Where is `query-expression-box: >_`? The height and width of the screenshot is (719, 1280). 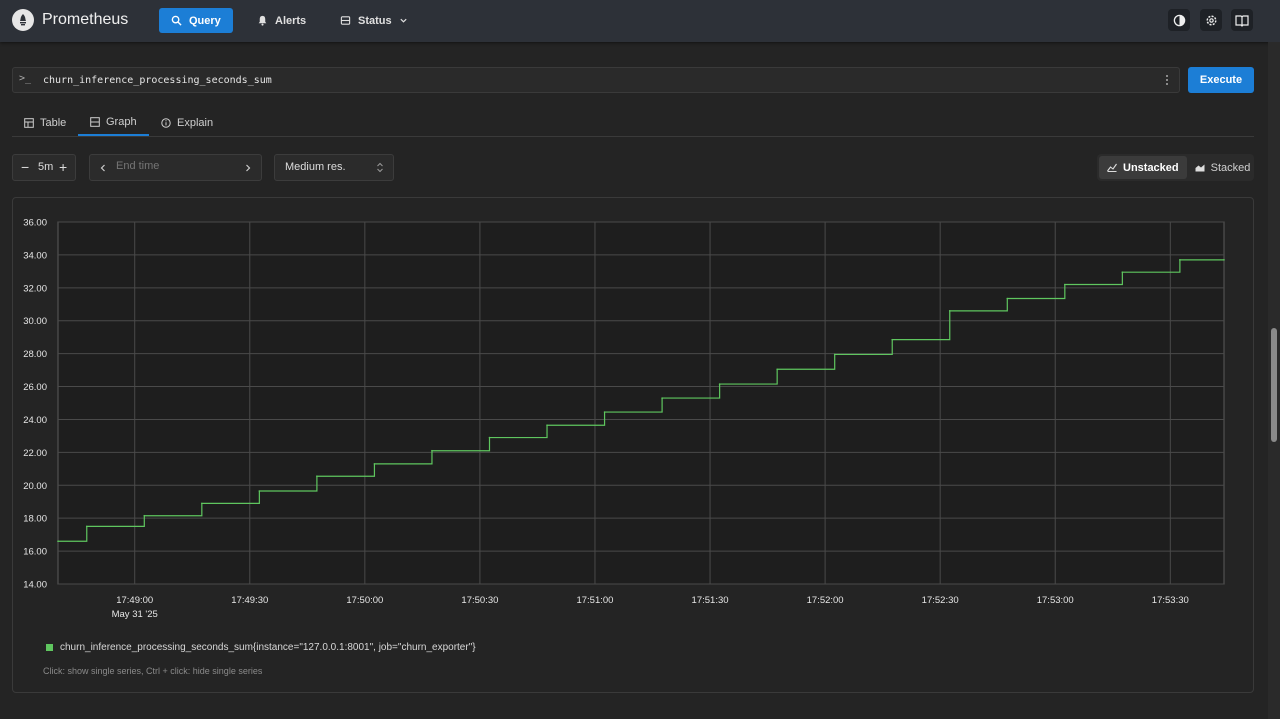
query-expression-box: >_ is located at coordinates (596, 80).